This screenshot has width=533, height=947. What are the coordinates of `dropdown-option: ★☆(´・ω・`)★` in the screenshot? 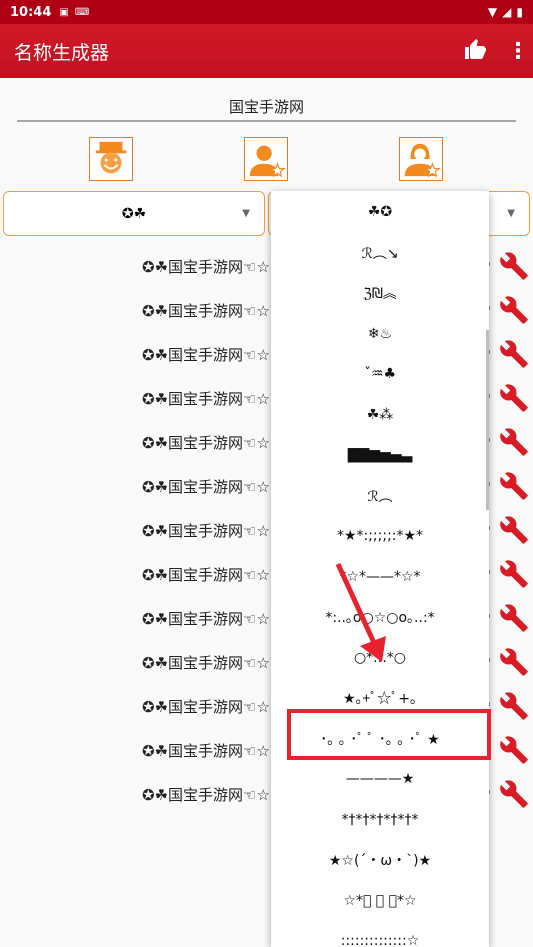 It's located at (380, 860).